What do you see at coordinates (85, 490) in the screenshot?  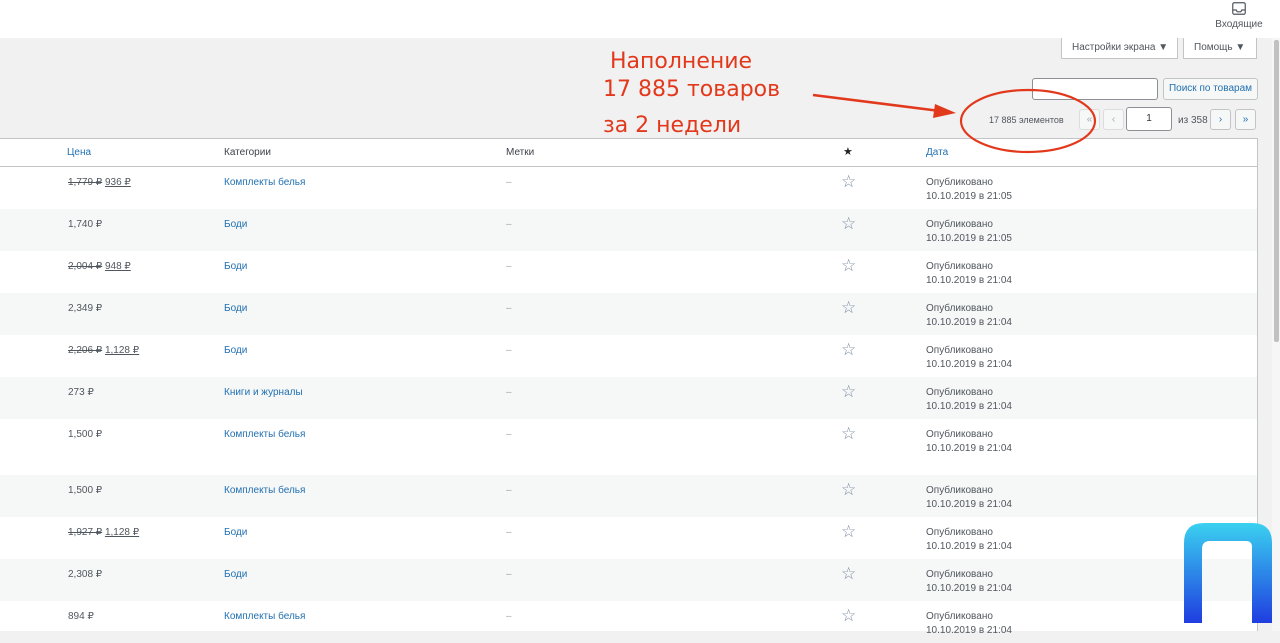 I see `regular-price: 1,500 ₽` at bounding box center [85, 490].